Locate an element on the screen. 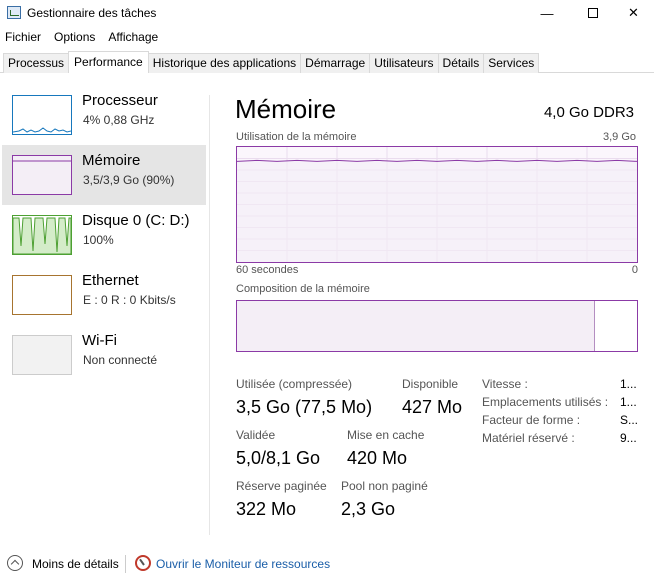 Image resolution: width=654 pixels, height=588 pixels. chart-axis-left: 60 secondes is located at coordinates (267, 270).